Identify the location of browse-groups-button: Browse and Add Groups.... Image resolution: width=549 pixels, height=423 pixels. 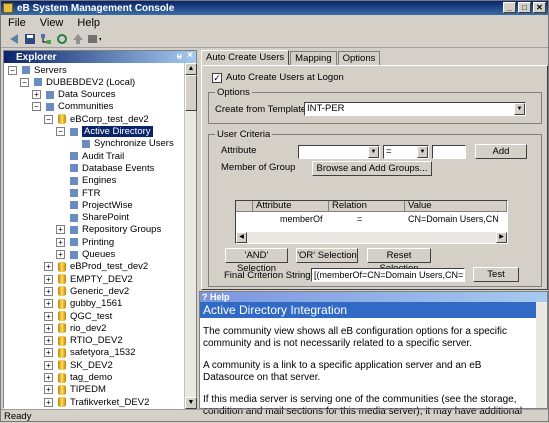
(372, 168).